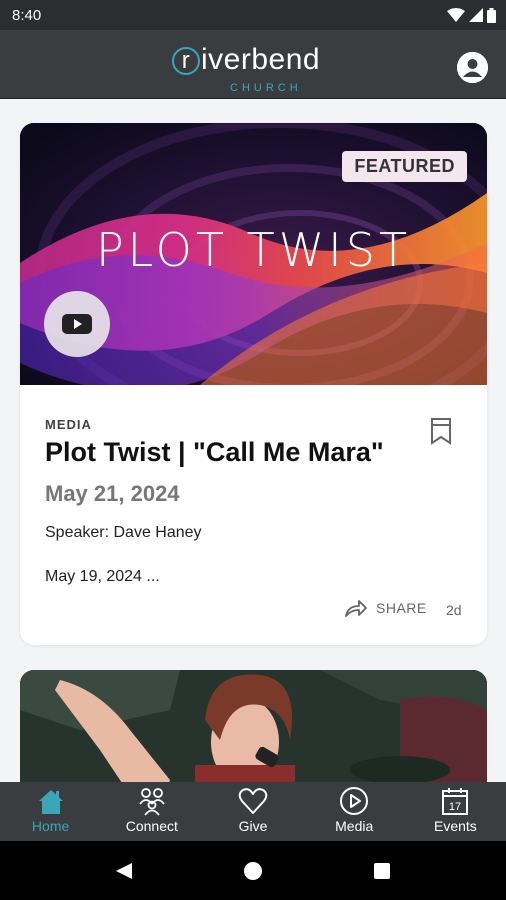 The width and height of the screenshot is (506, 900). I want to click on tab-events: 17 Events, so click(455, 811).